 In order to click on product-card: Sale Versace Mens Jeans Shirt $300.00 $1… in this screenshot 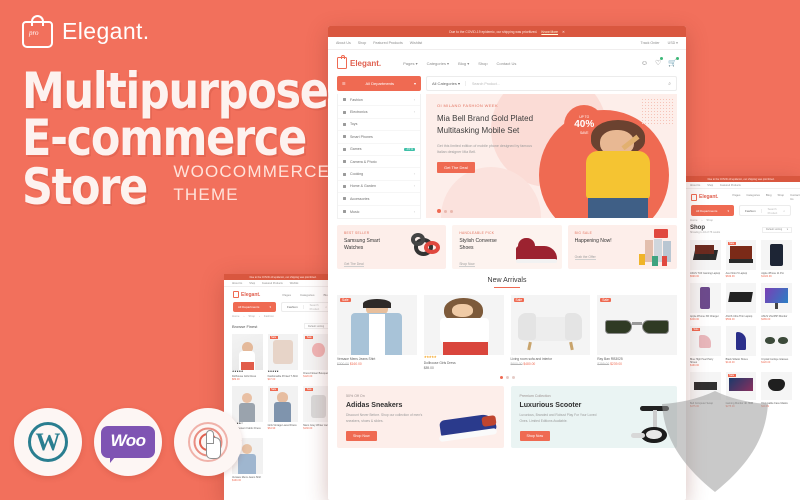, I will do `click(377, 332)`.